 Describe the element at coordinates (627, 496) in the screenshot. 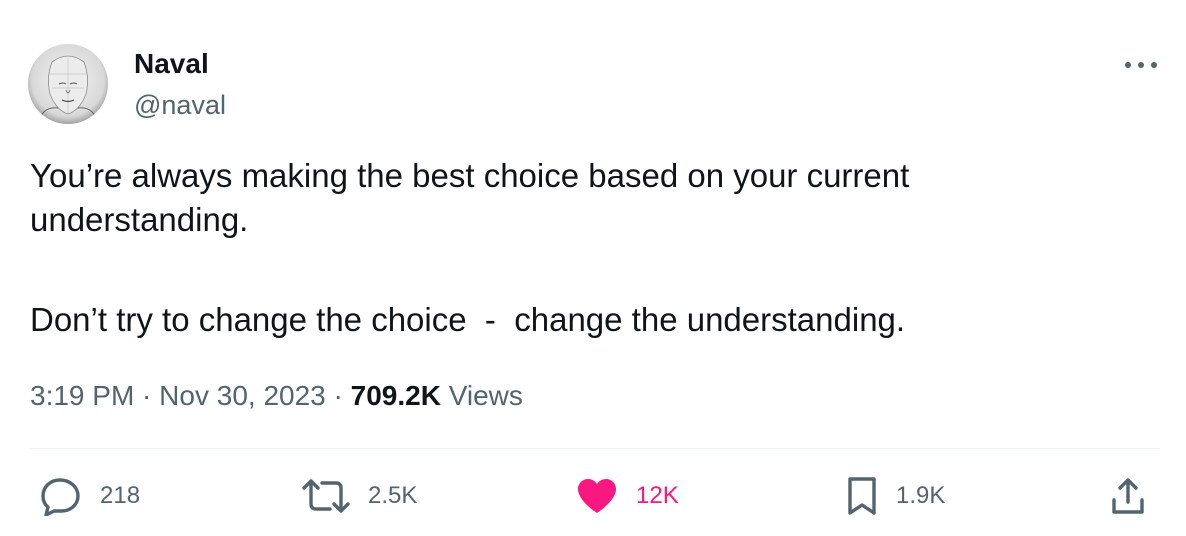

I see `like-button: 12K` at that location.